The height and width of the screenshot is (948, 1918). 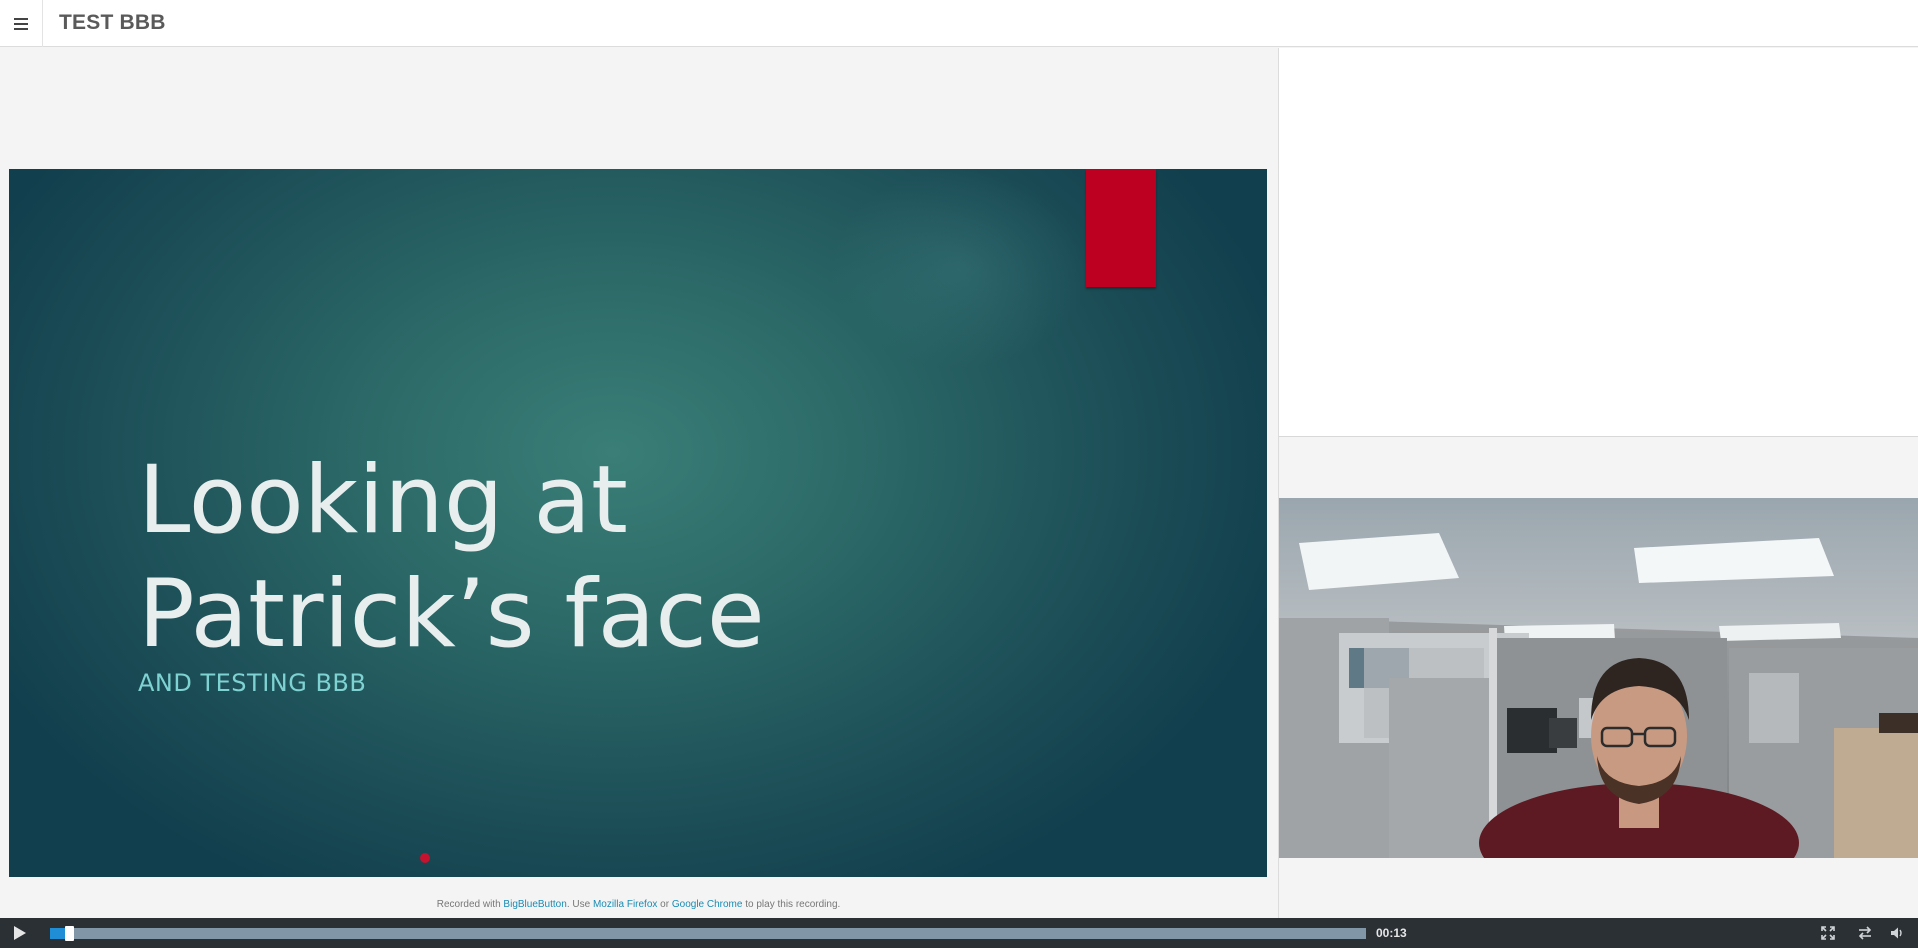 I want to click on hamburger-menu-icon, so click(x=21, y=23).